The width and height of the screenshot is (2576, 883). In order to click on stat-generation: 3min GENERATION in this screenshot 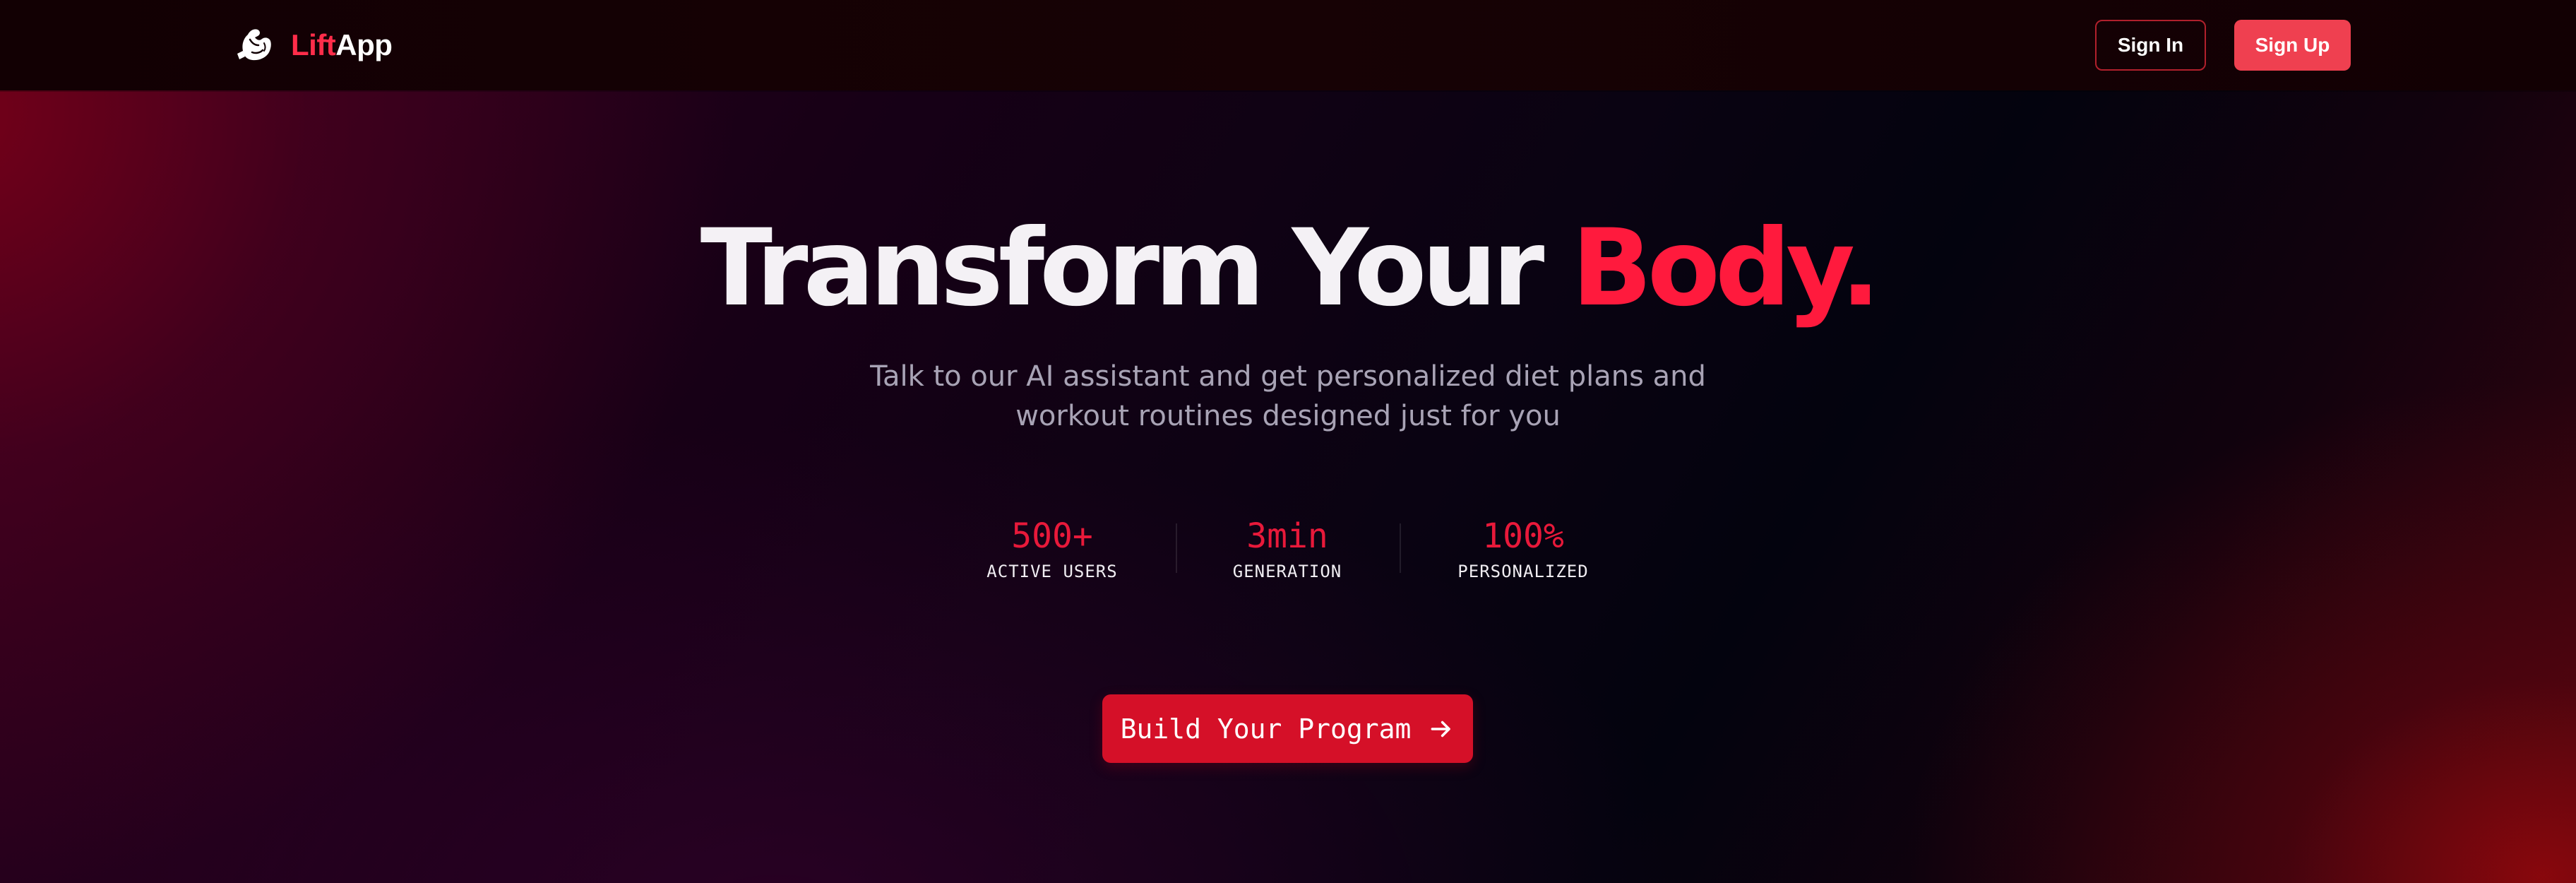, I will do `click(1287, 548)`.